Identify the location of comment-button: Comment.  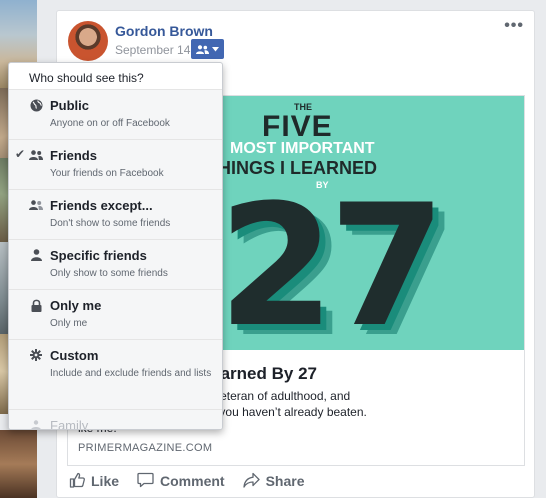
(181, 481).